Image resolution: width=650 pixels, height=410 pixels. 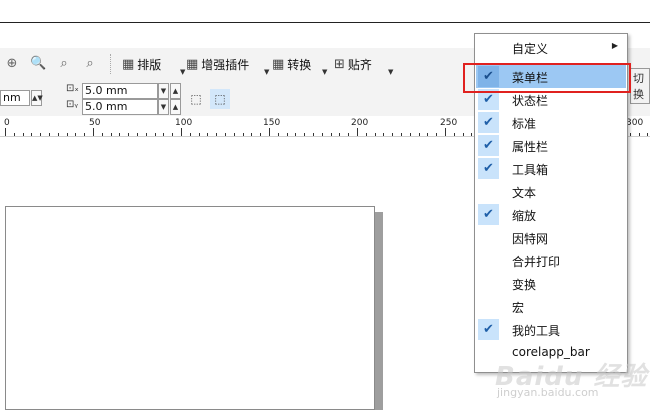 I want to click on menu-item-label: 属性栏, so click(x=530, y=147).